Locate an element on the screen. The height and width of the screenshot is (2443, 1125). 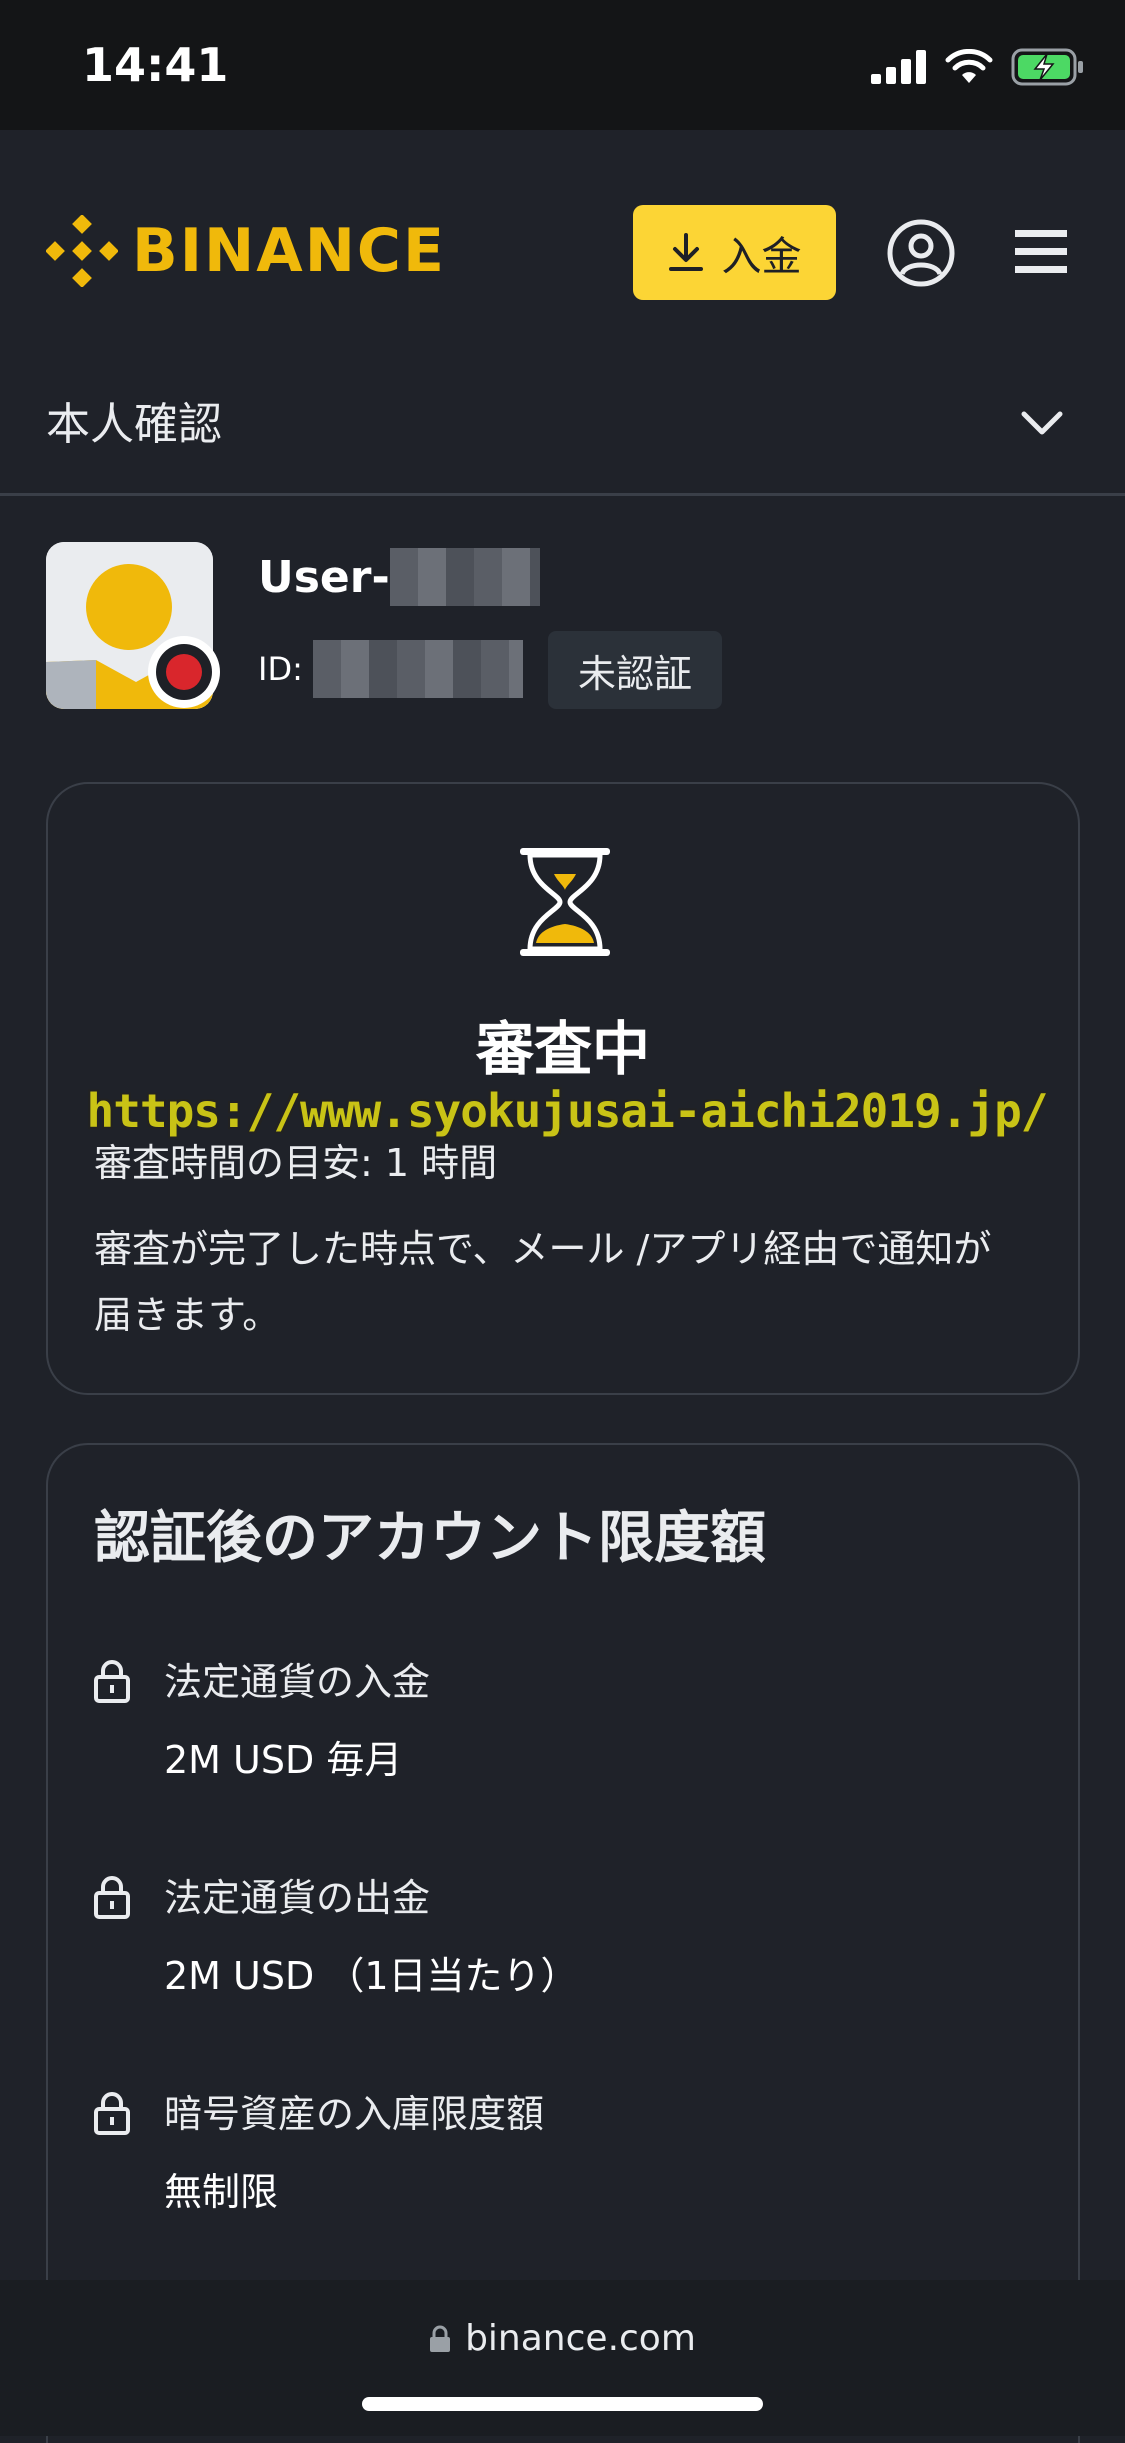
section-title: 本人確認 is located at coordinates (134, 420).